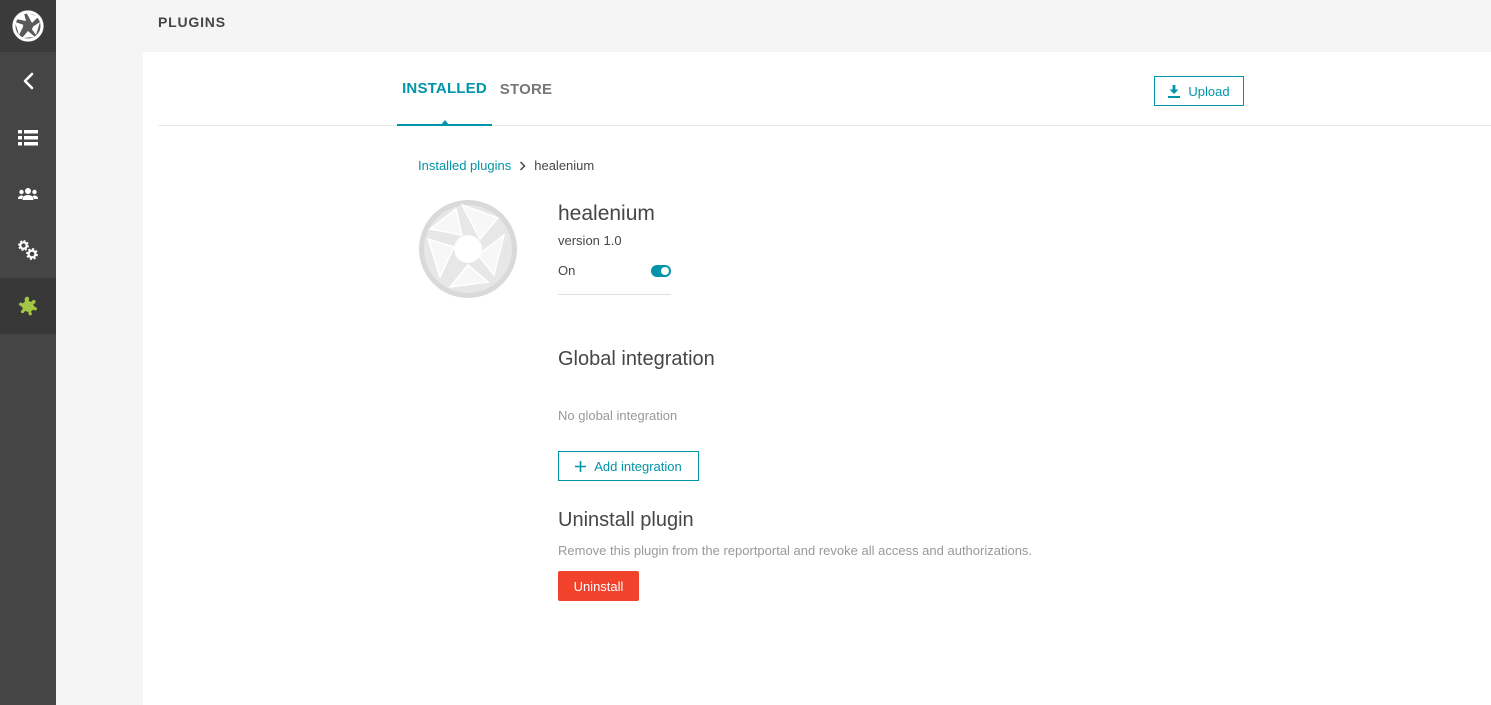 The width and height of the screenshot is (1491, 705). Describe the element at coordinates (1174, 91) in the screenshot. I see `download-icon` at that location.